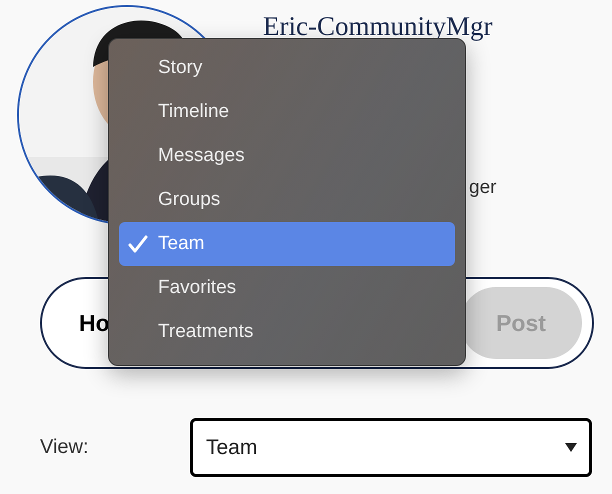 The width and height of the screenshot is (612, 494). I want to click on menu-item: Story, so click(287, 68).